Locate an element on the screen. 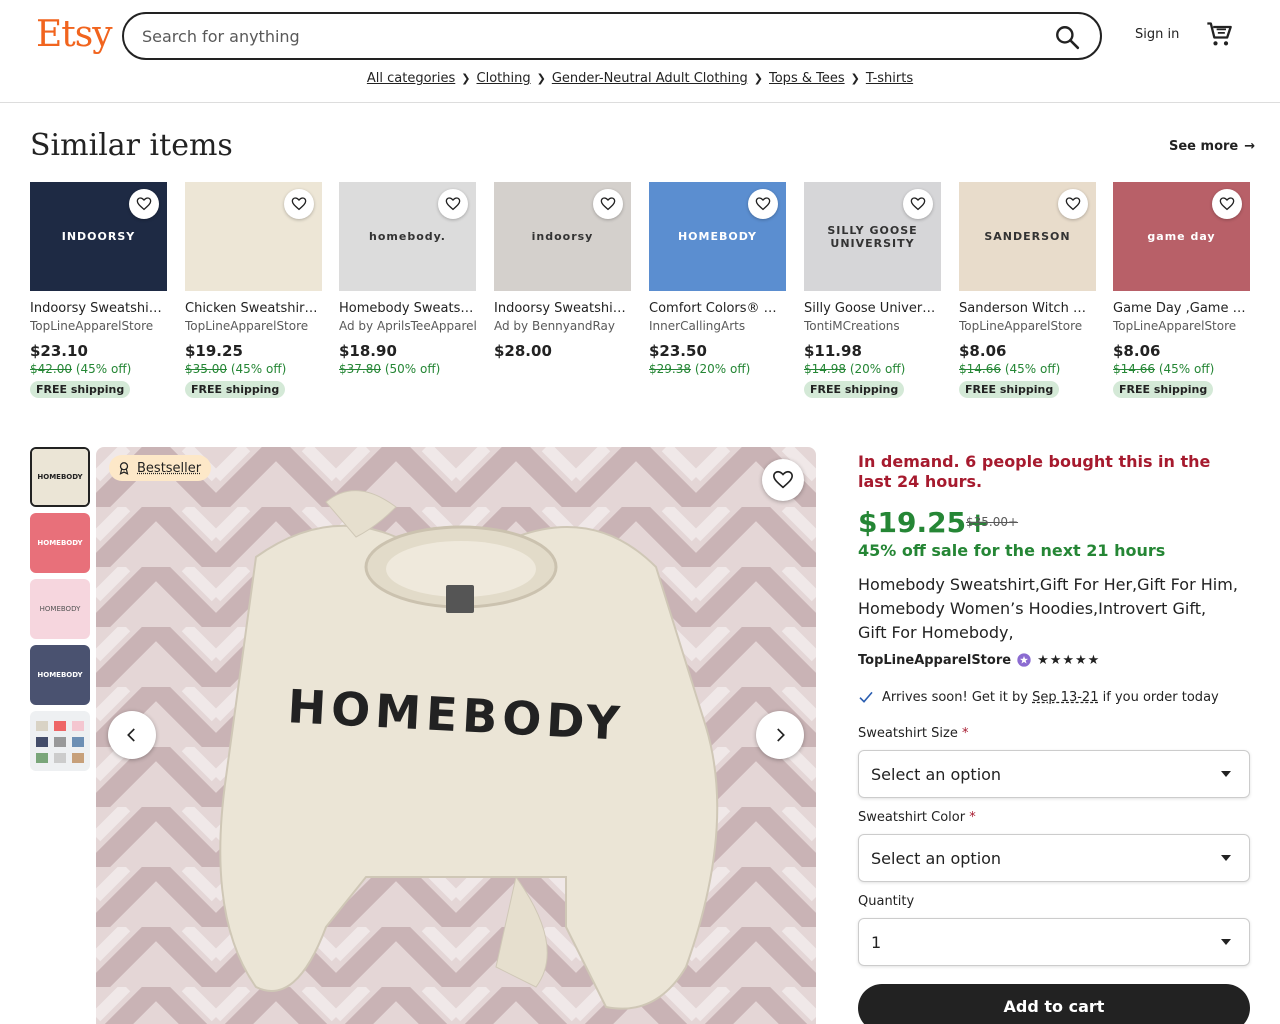  item-image: game day is located at coordinates (1181, 236).